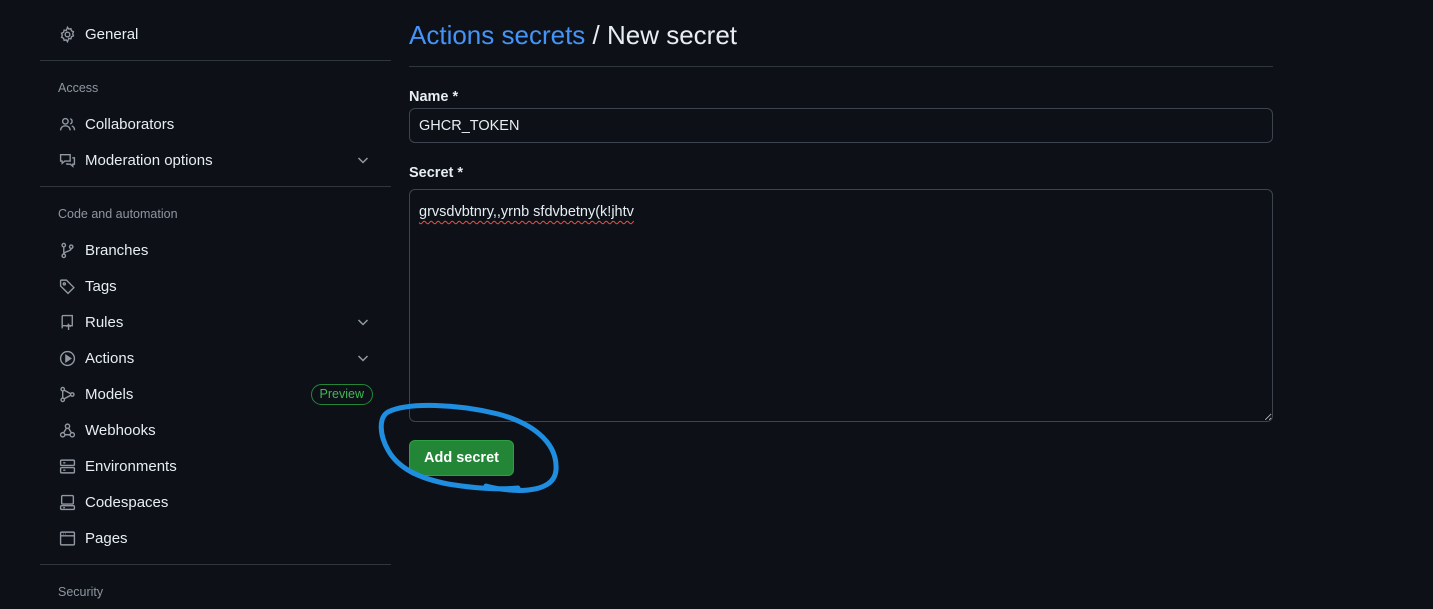 Image resolution: width=1433 pixels, height=609 pixels. Describe the element at coordinates (67, 34) in the screenshot. I see `gear-icon` at that location.